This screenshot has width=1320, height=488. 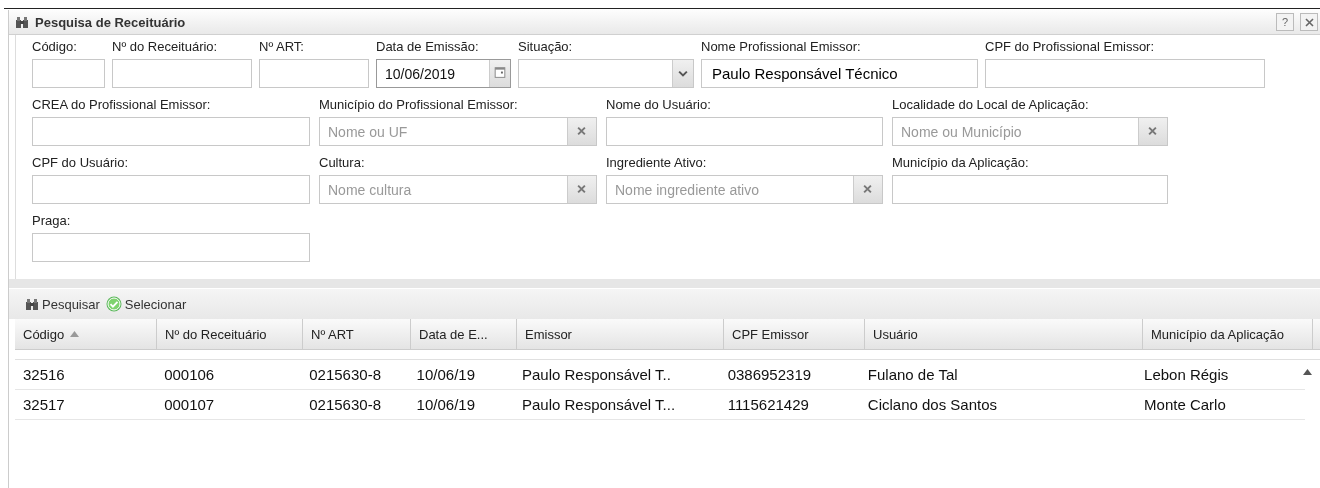 What do you see at coordinates (1004, 334) in the screenshot?
I see `column-header: Usuário` at bounding box center [1004, 334].